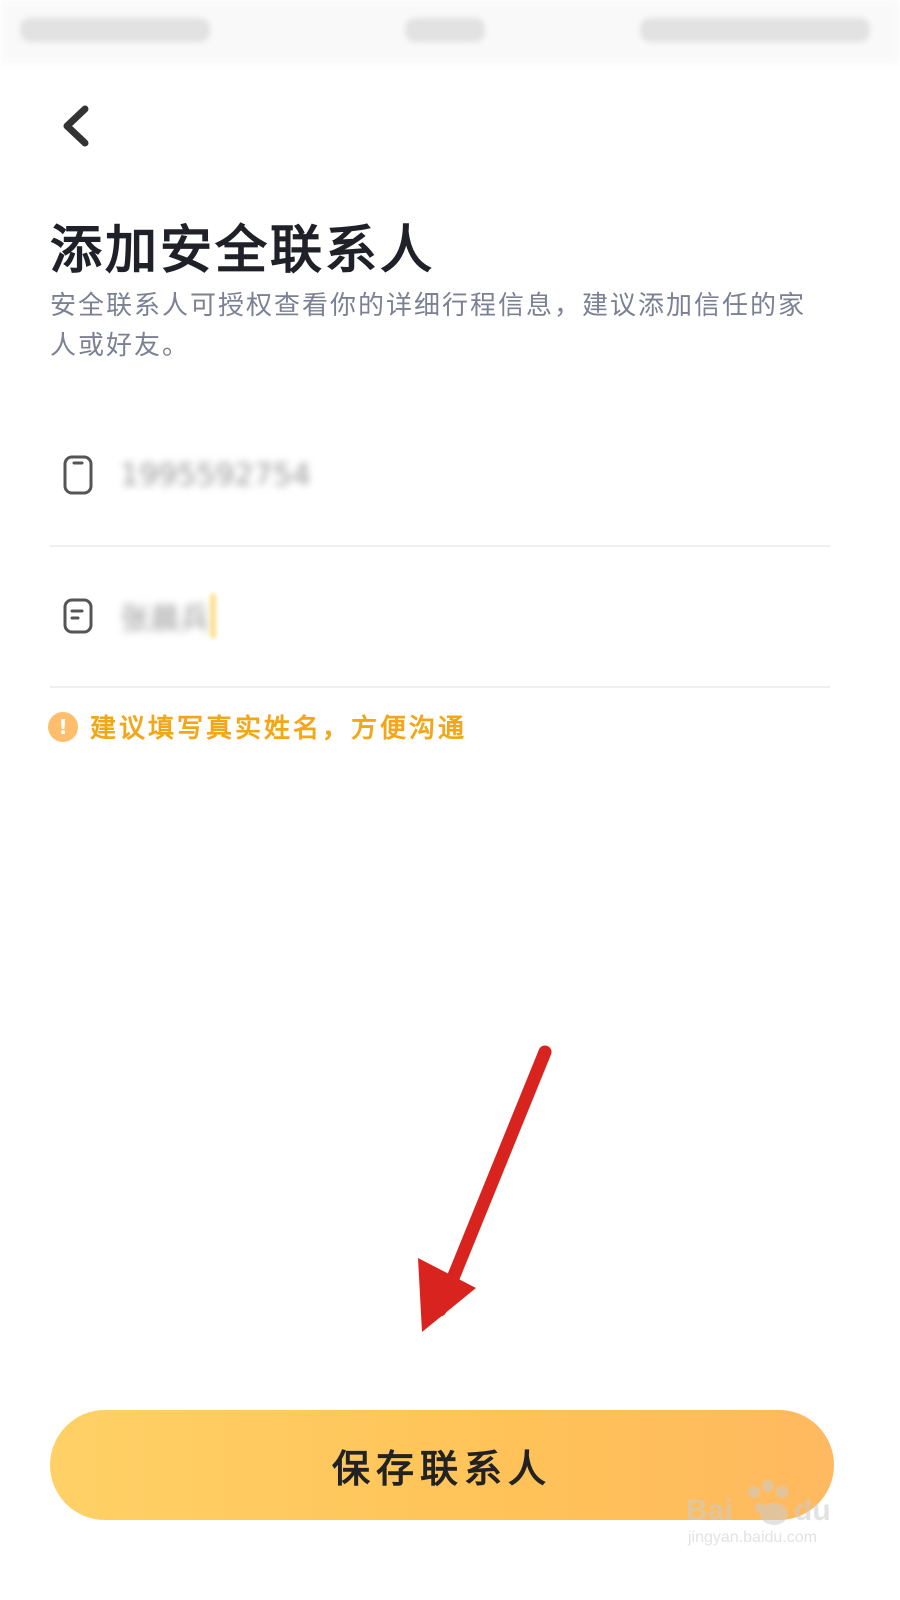 The width and height of the screenshot is (900, 1600). I want to click on contact-card-icon, so click(78, 616).